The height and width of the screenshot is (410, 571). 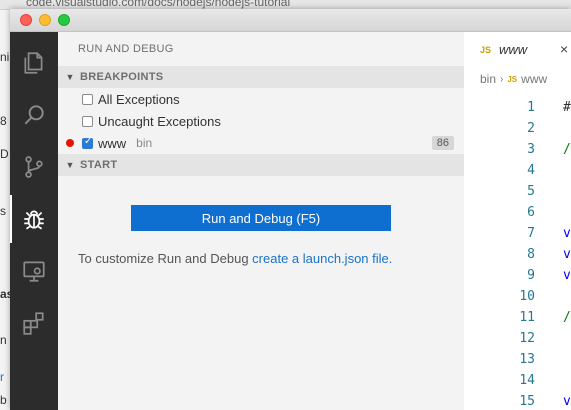 I want to click on www-breakpoint-checkbox, so click(x=87, y=142).